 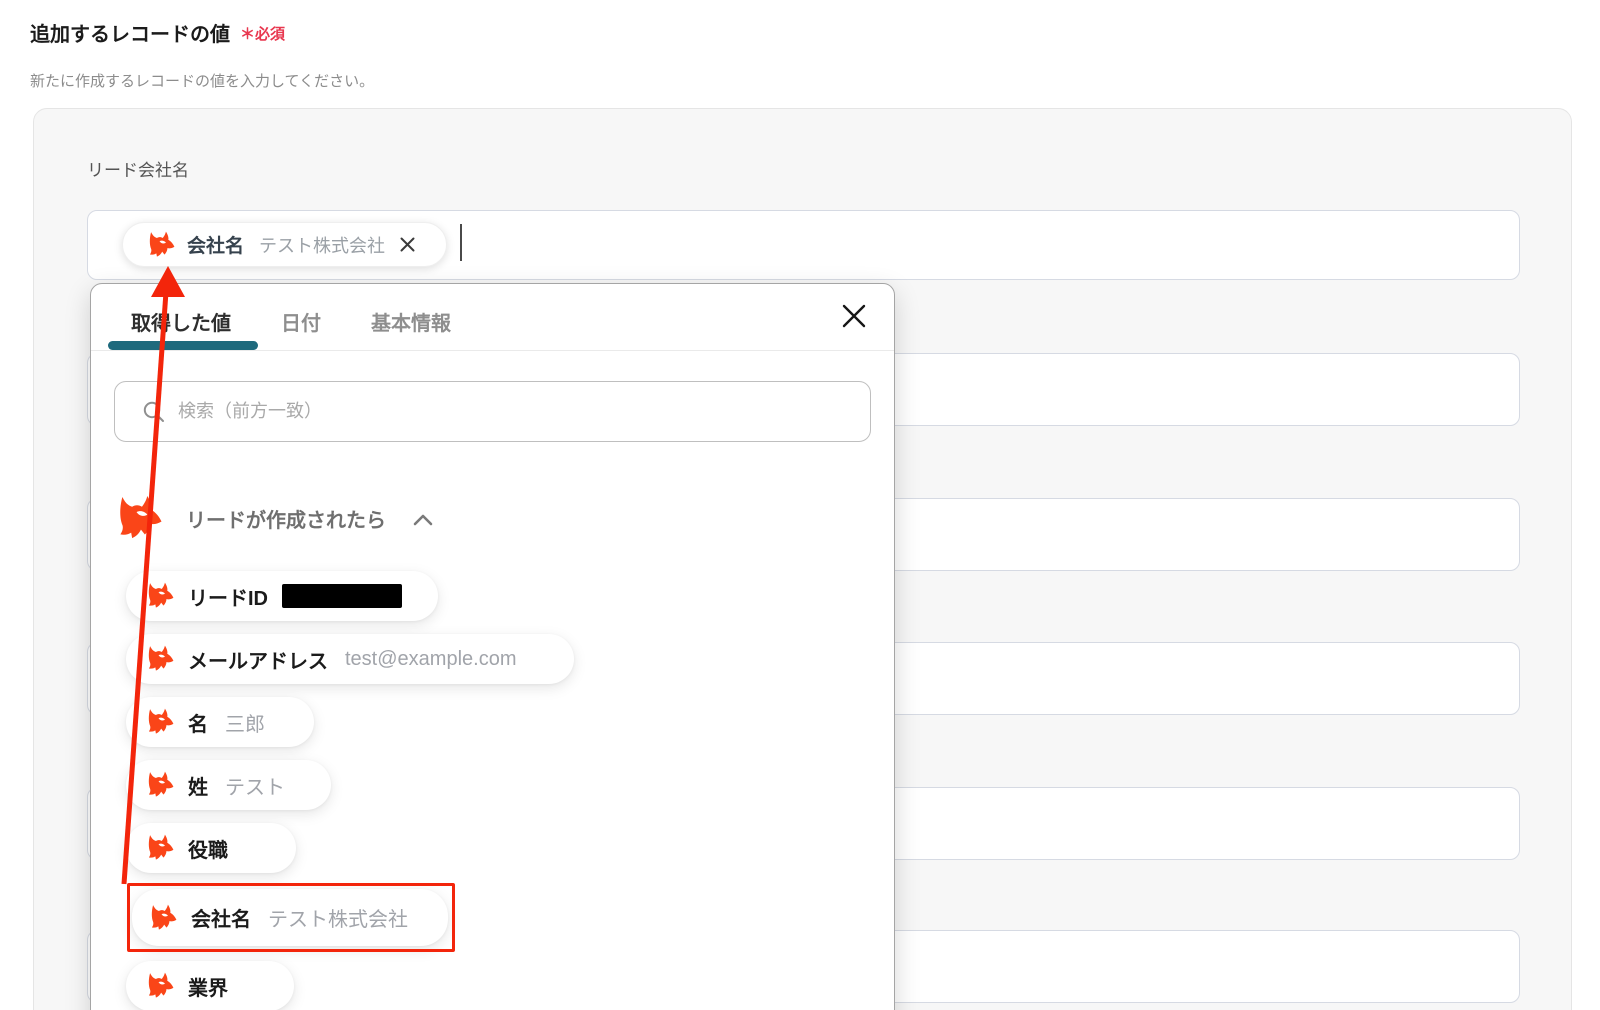 I want to click on popup-close-button, so click(x=854, y=316).